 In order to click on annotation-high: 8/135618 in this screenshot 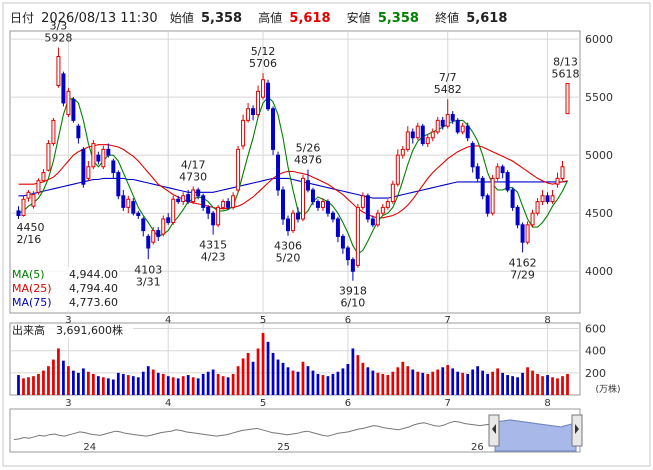, I will do `click(566, 67)`.